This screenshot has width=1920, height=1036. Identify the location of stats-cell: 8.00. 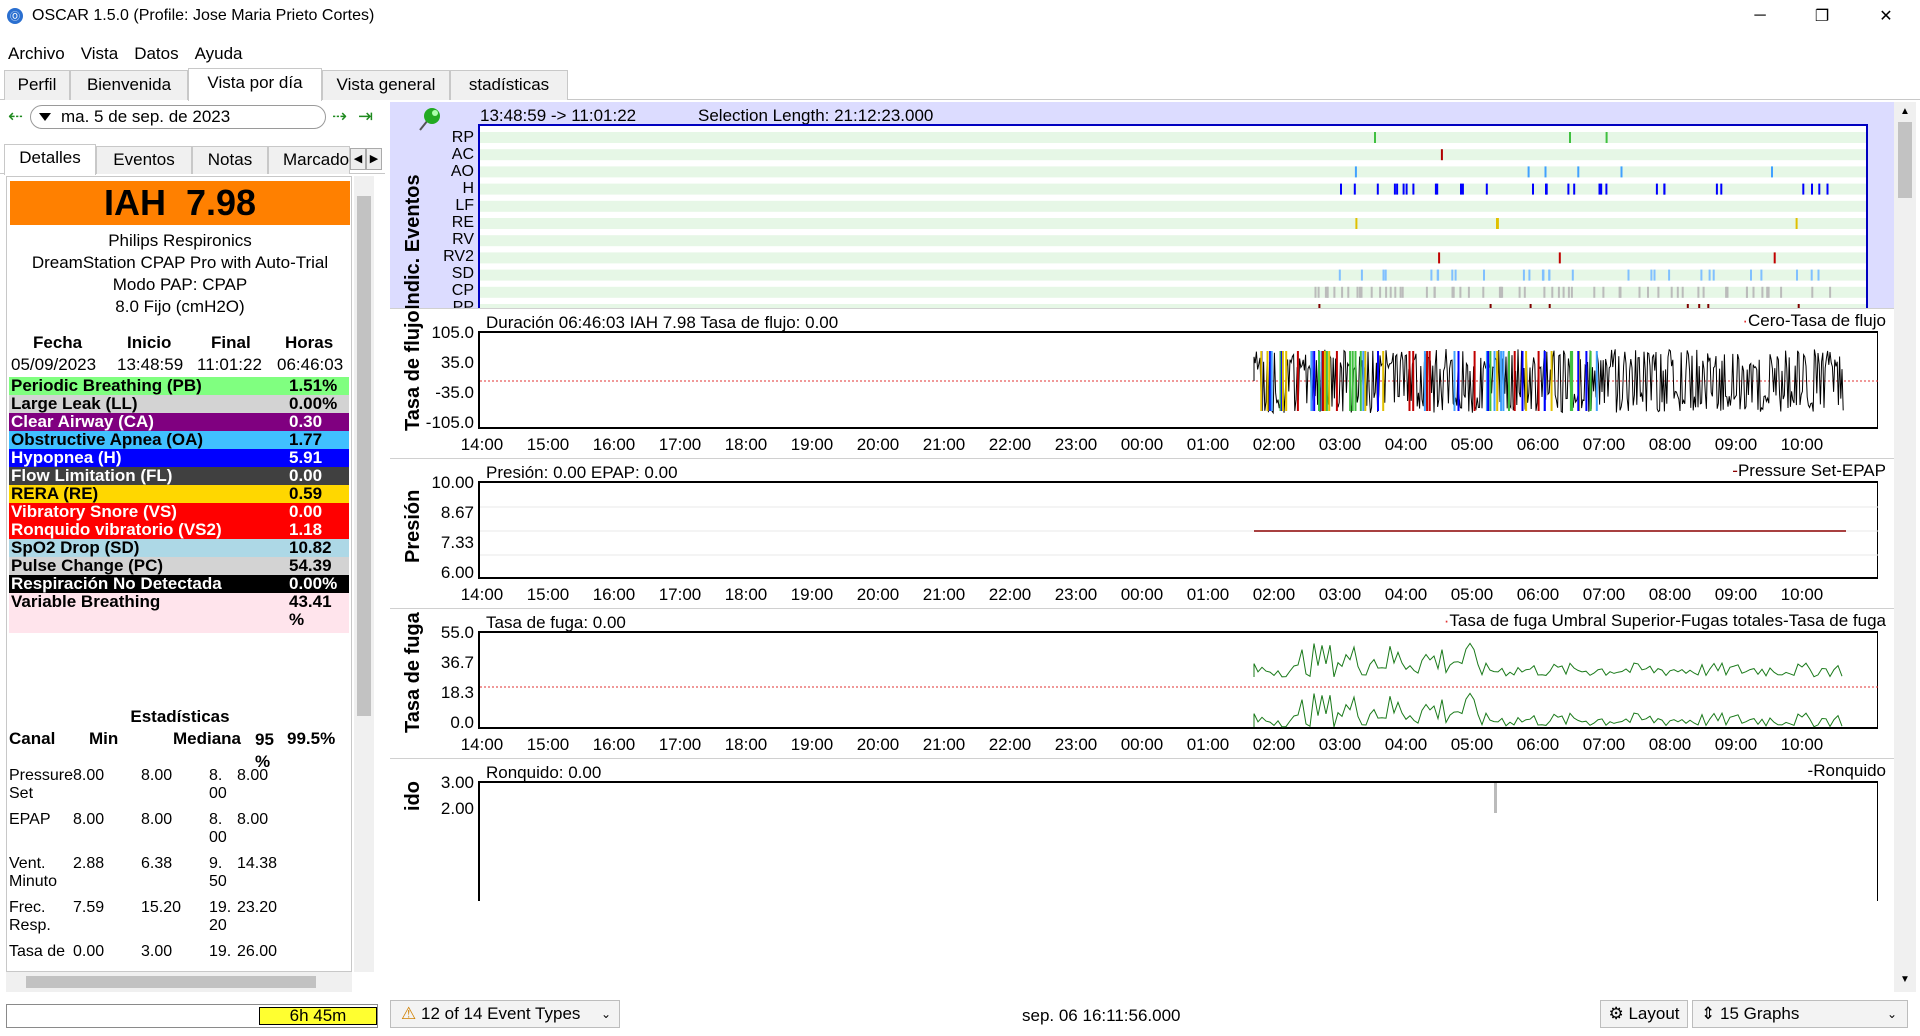
(89, 775).